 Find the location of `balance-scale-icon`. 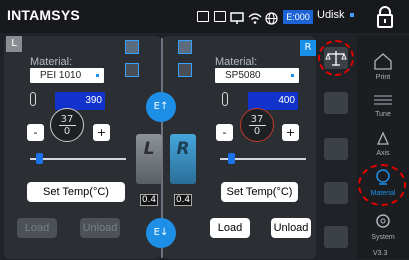

balance-scale-icon is located at coordinates (336, 58).